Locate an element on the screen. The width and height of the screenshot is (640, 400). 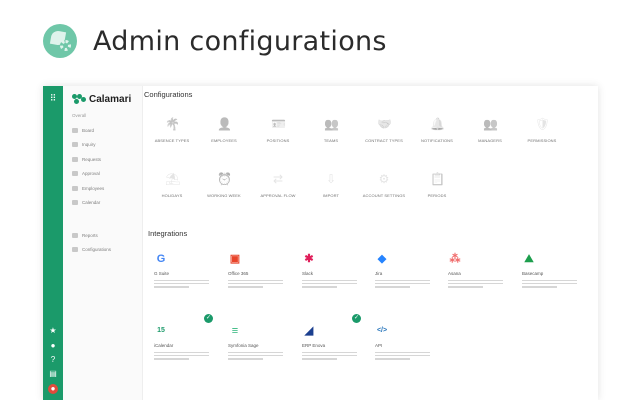
config-tile-teams: 👥 TEAMS is located at coordinates (331, 131).